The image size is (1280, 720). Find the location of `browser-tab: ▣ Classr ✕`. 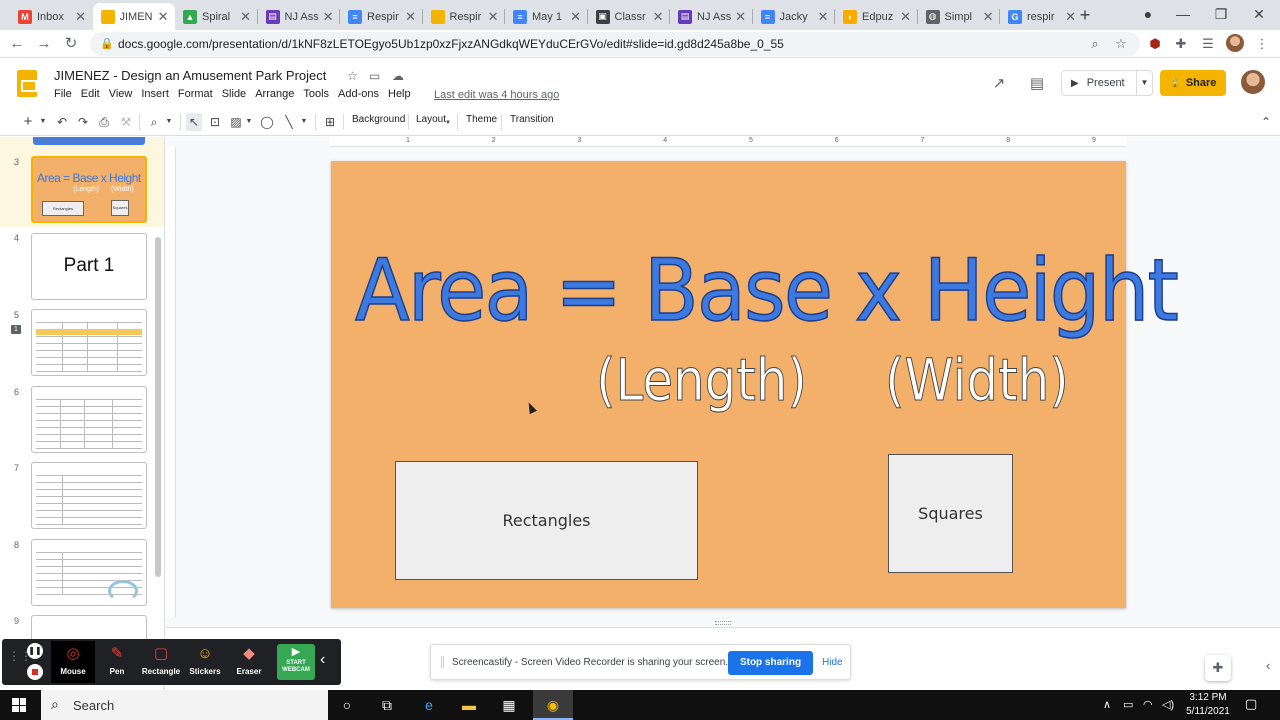

browser-tab: ▣ Classr ✕ is located at coordinates (629, 16).